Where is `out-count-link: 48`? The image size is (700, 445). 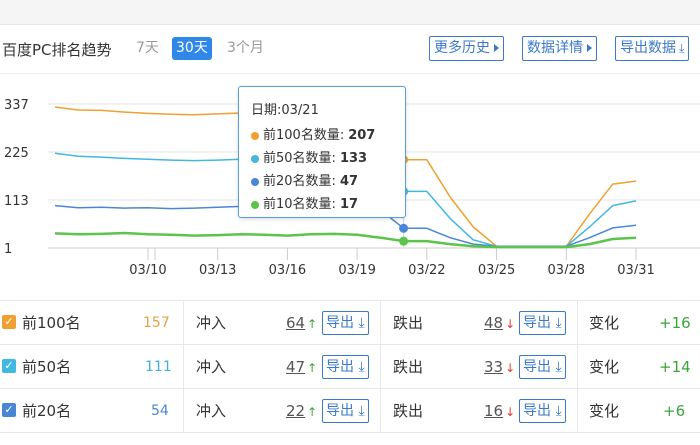 out-count-link: 48 is located at coordinates (493, 323).